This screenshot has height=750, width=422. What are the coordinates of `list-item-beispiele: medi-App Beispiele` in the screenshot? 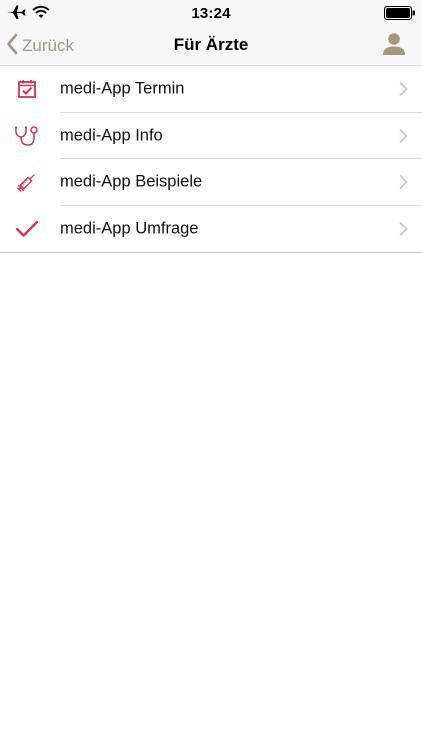 It's located at (211, 182).